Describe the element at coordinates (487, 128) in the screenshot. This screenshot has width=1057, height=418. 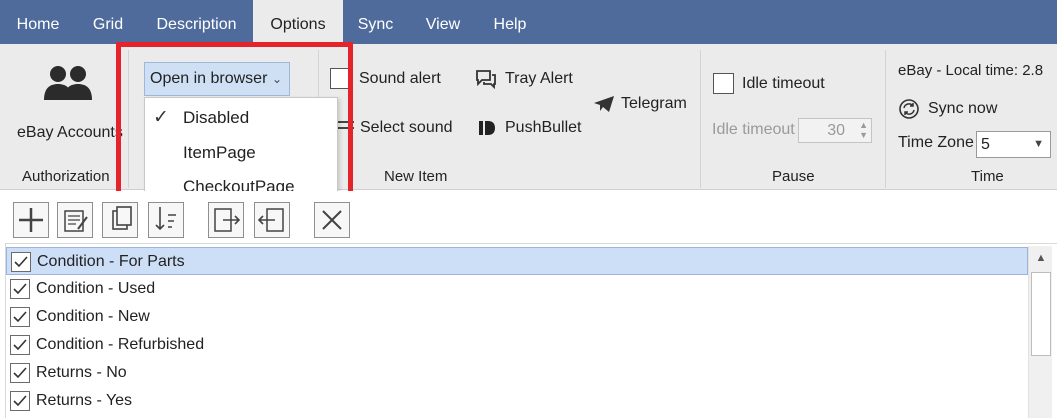
I see `pushbullet-icon` at that location.